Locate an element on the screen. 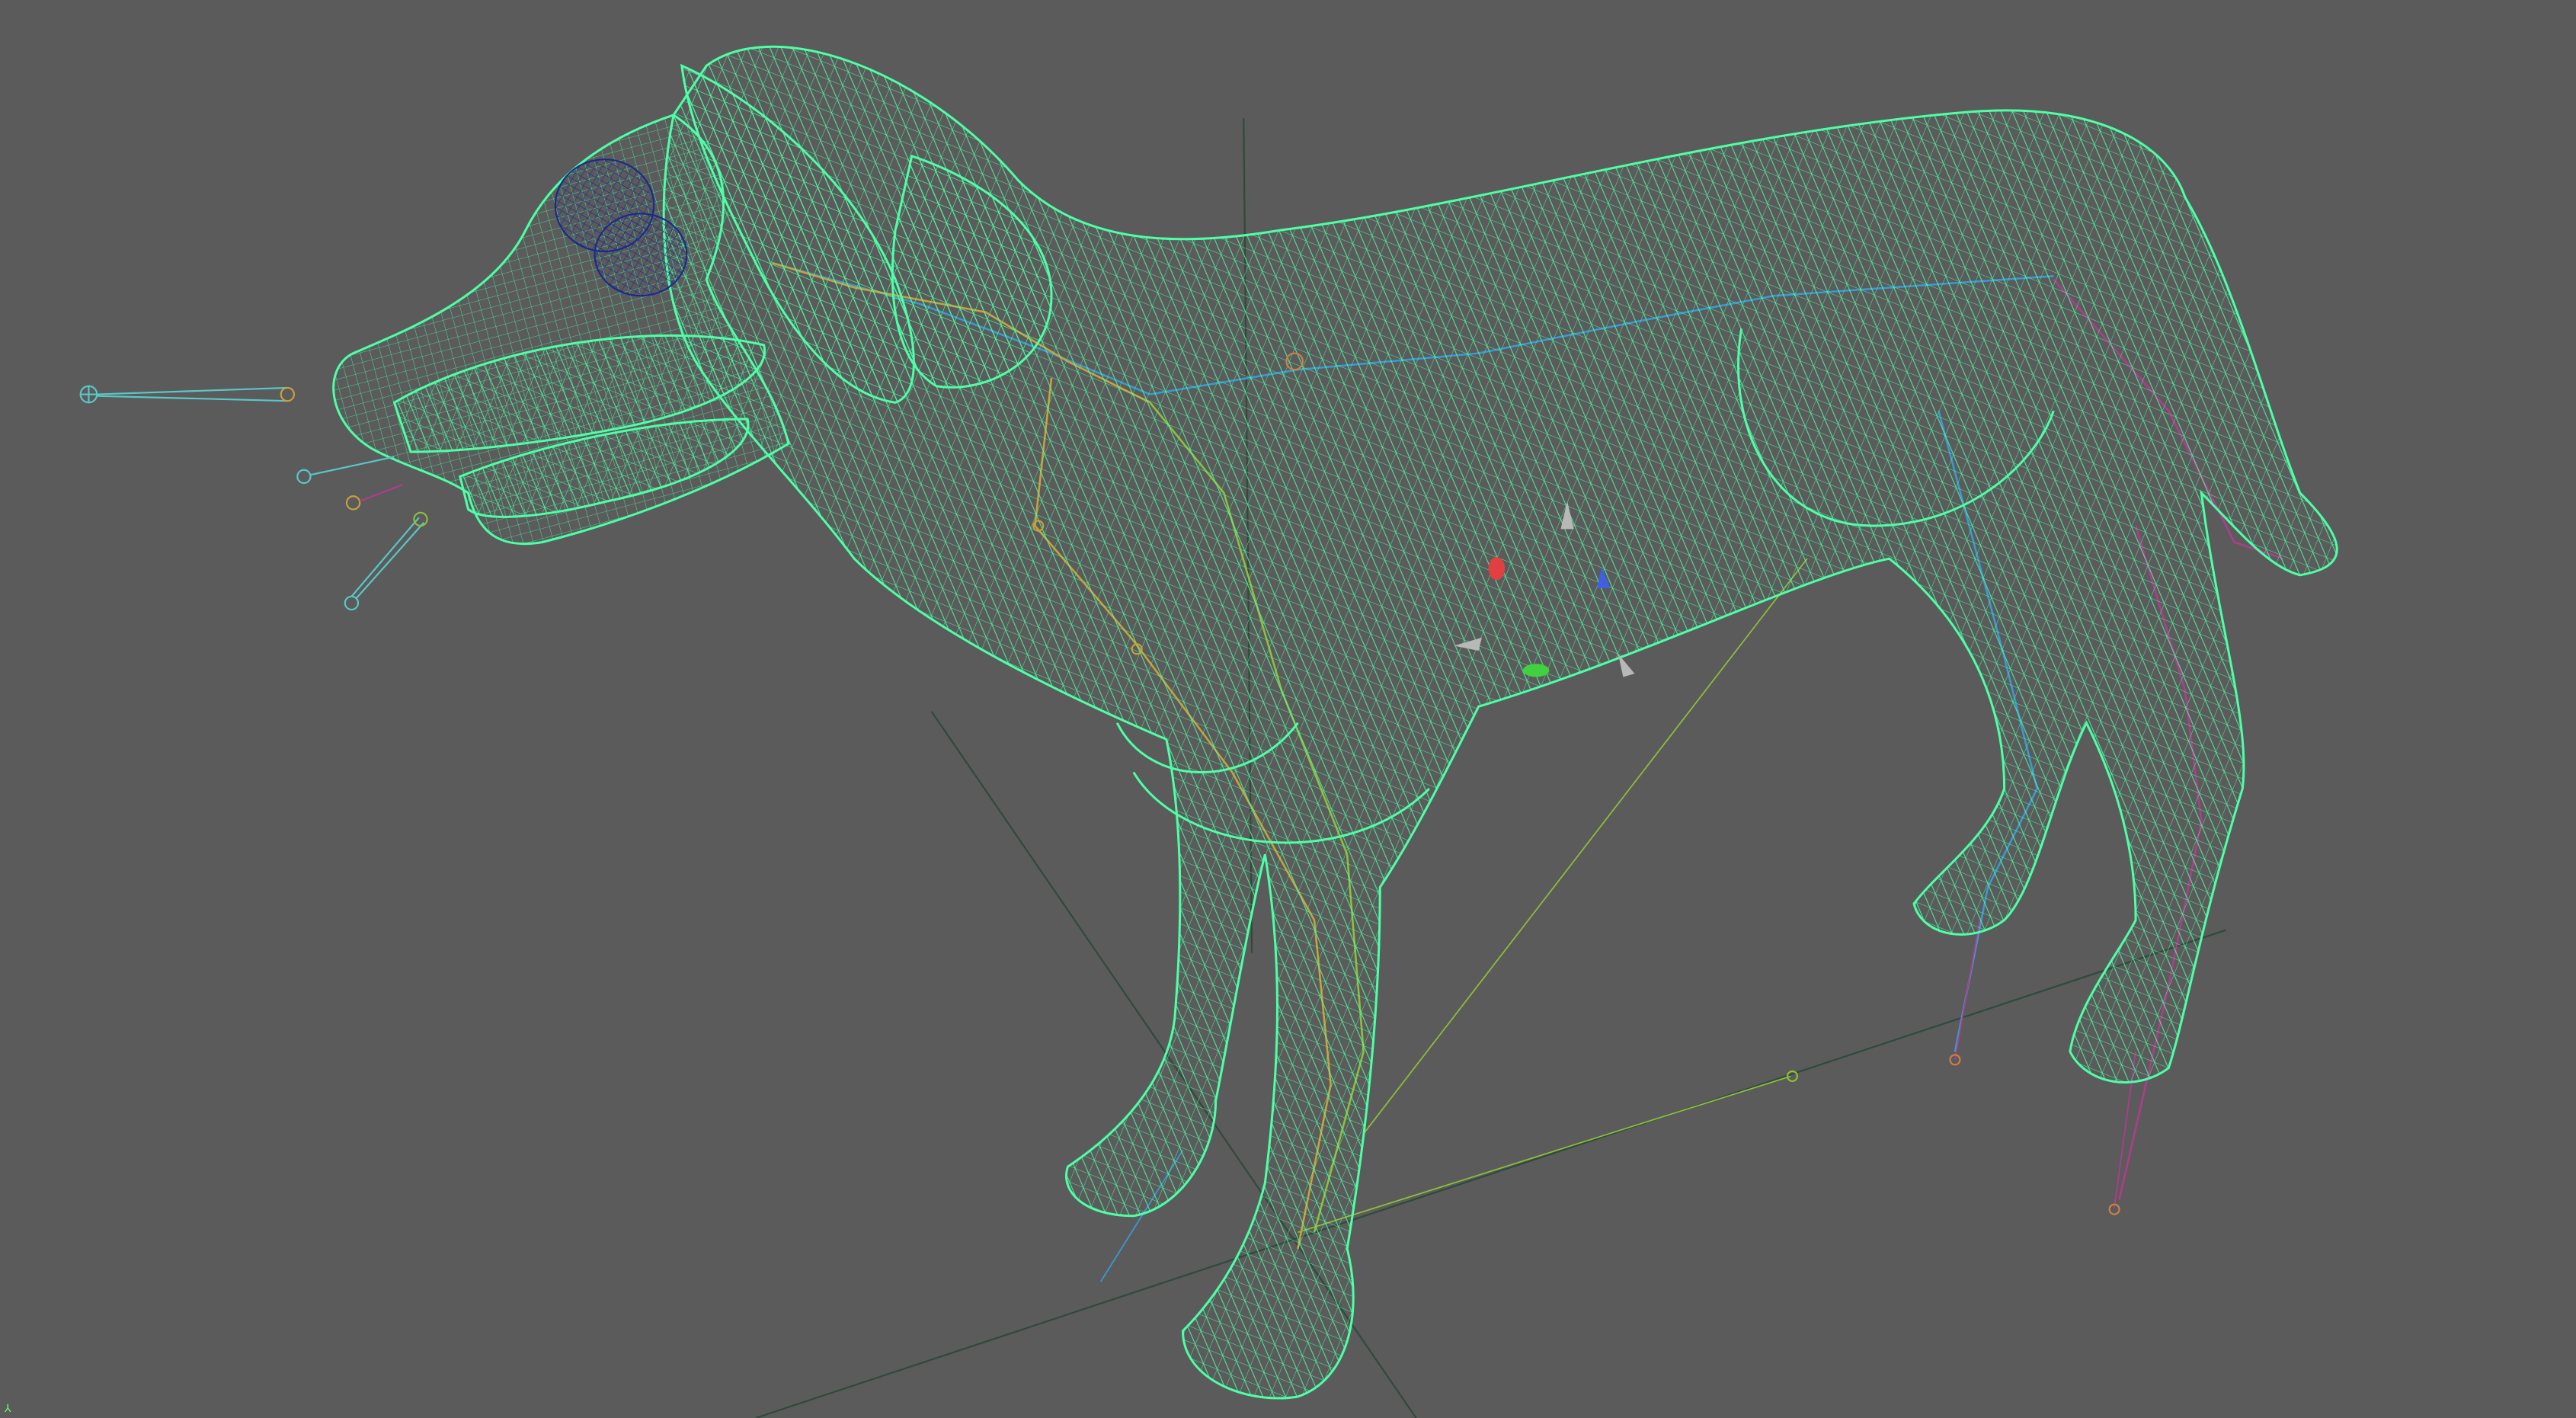 The image size is (2576, 1418). jaw-locator-upper is located at coordinates (345, 470).